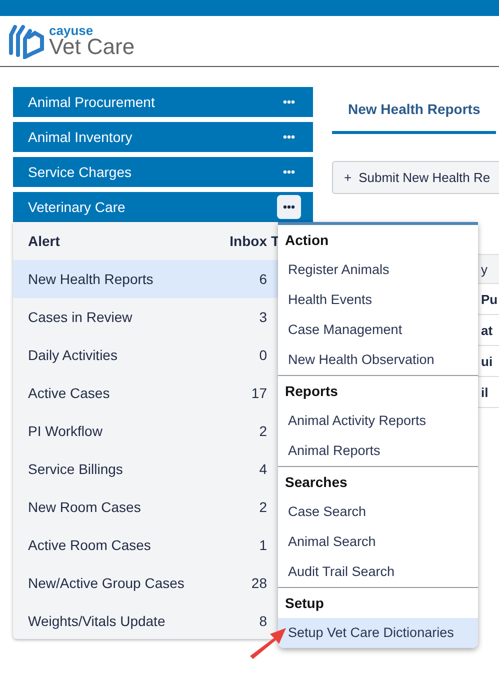  What do you see at coordinates (484, 392) in the screenshot?
I see `table-cell: il` at bounding box center [484, 392].